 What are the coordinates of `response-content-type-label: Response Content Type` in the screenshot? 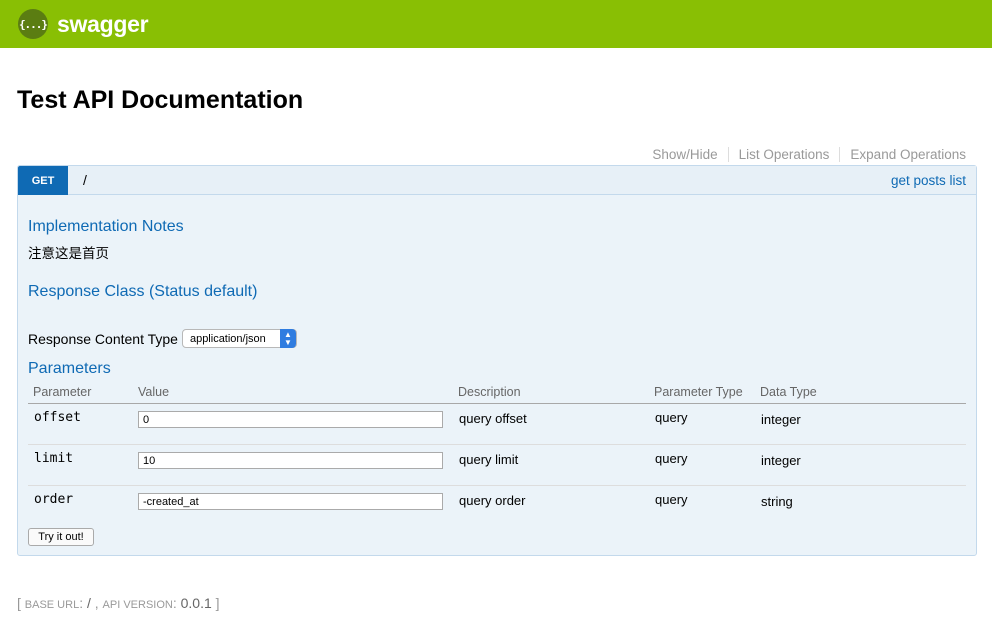 It's located at (103, 338).